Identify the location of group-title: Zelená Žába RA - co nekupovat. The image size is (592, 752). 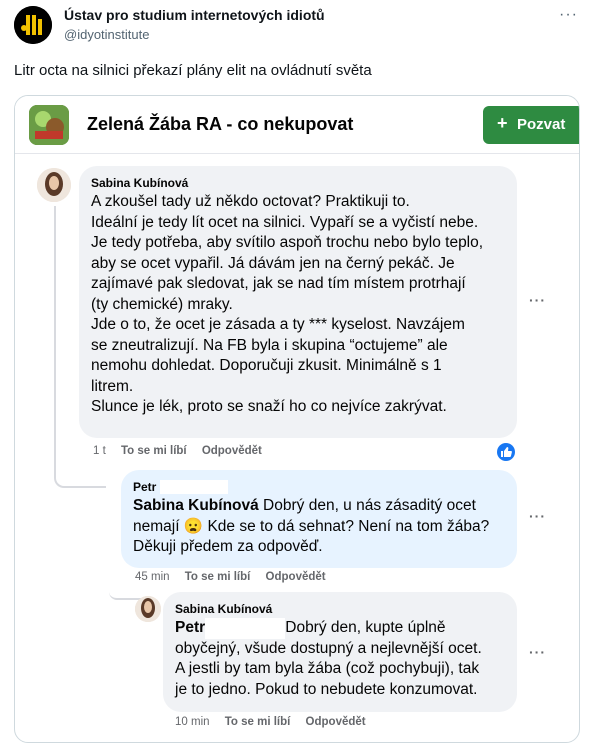
(220, 124).